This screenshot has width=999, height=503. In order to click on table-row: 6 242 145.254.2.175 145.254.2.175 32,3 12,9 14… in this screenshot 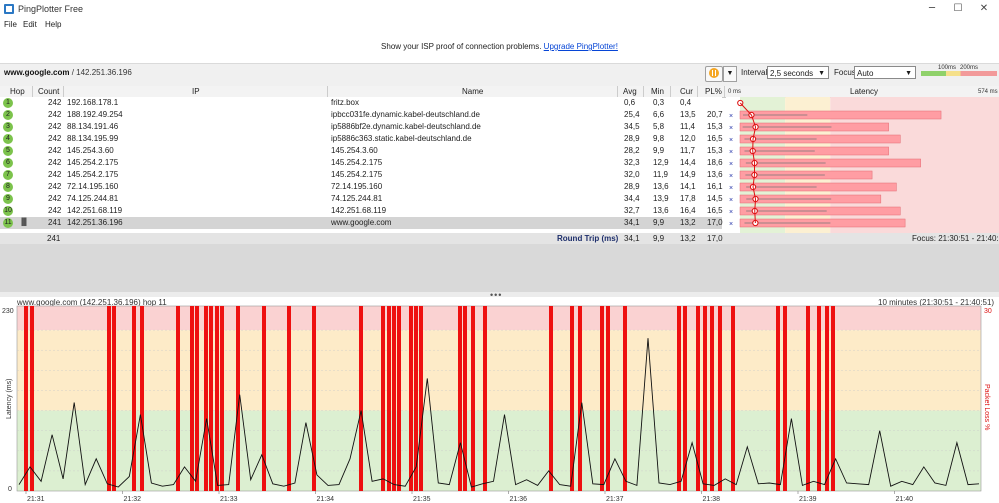, I will do `click(361, 163)`.